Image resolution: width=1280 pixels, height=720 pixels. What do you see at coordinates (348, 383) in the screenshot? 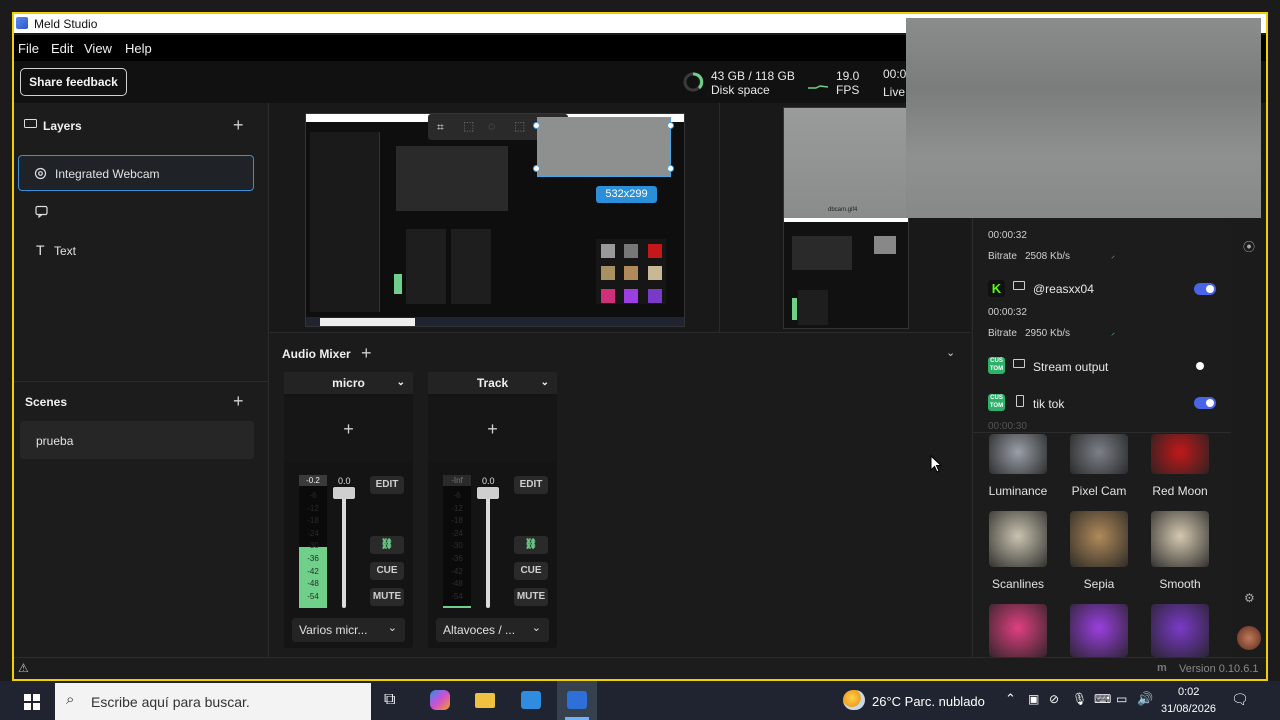
I see `track-header: micro ⌄` at bounding box center [348, 383].